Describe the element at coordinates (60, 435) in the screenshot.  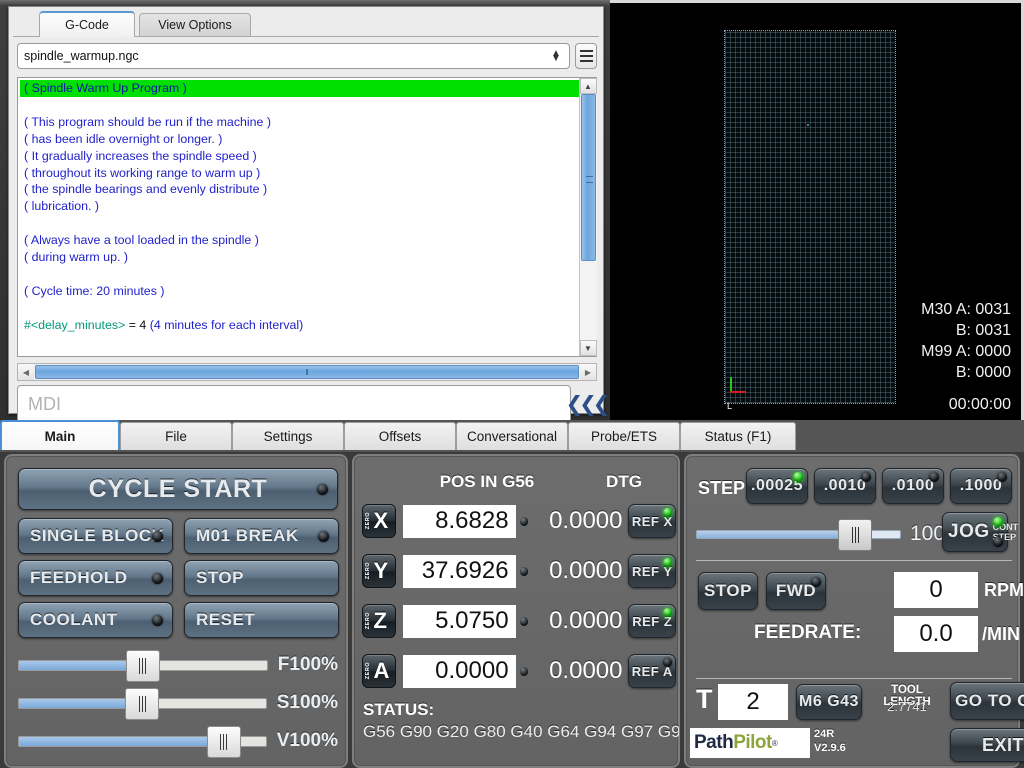
I see `main-tab-main: Main` at that location.